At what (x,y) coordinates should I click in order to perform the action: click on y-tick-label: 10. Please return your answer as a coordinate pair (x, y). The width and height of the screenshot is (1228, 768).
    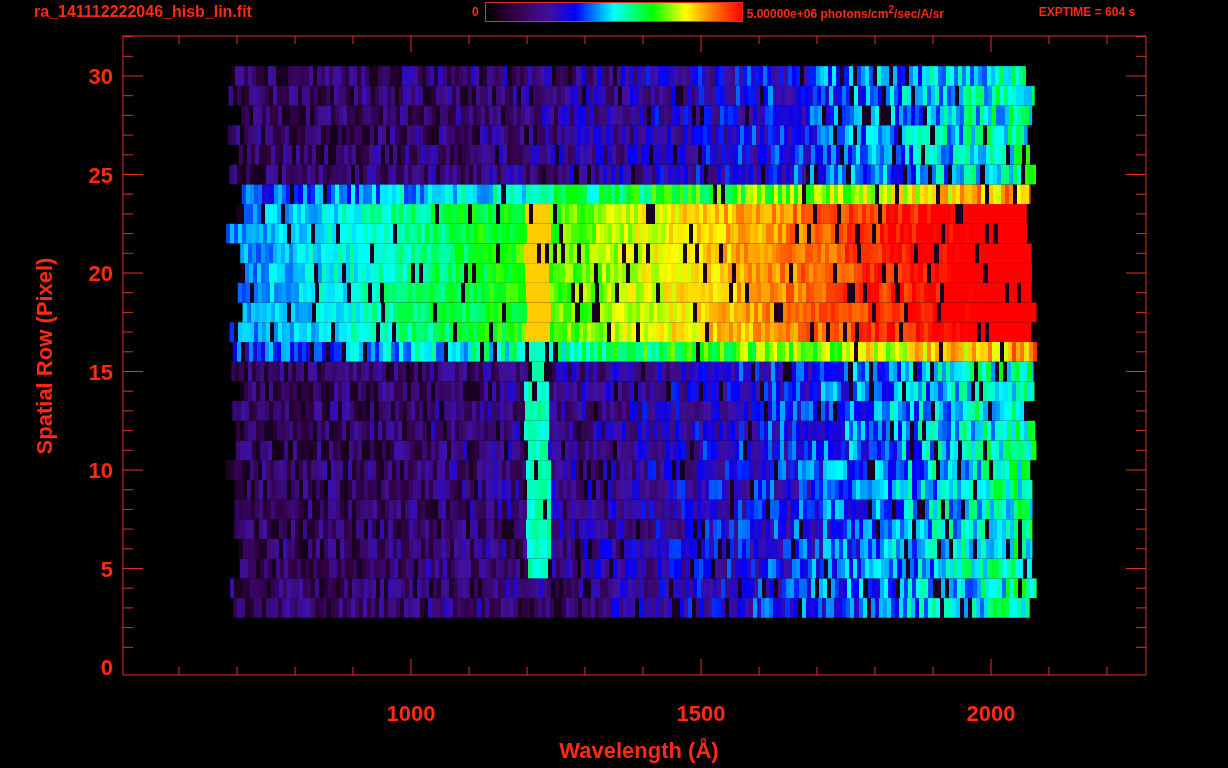
    Looking at the image, I should click on (100, 470).